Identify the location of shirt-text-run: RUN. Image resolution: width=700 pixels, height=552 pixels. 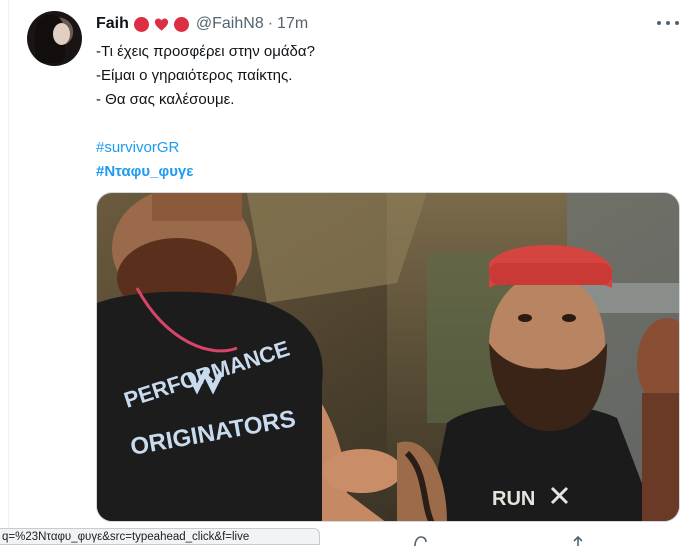
(513, 499).